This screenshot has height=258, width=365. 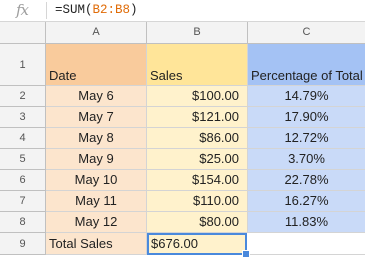 What do you see at coordinates (197, 33) in the screenshot?
I see `column-header-b: B` at bounding box center [197, 33].